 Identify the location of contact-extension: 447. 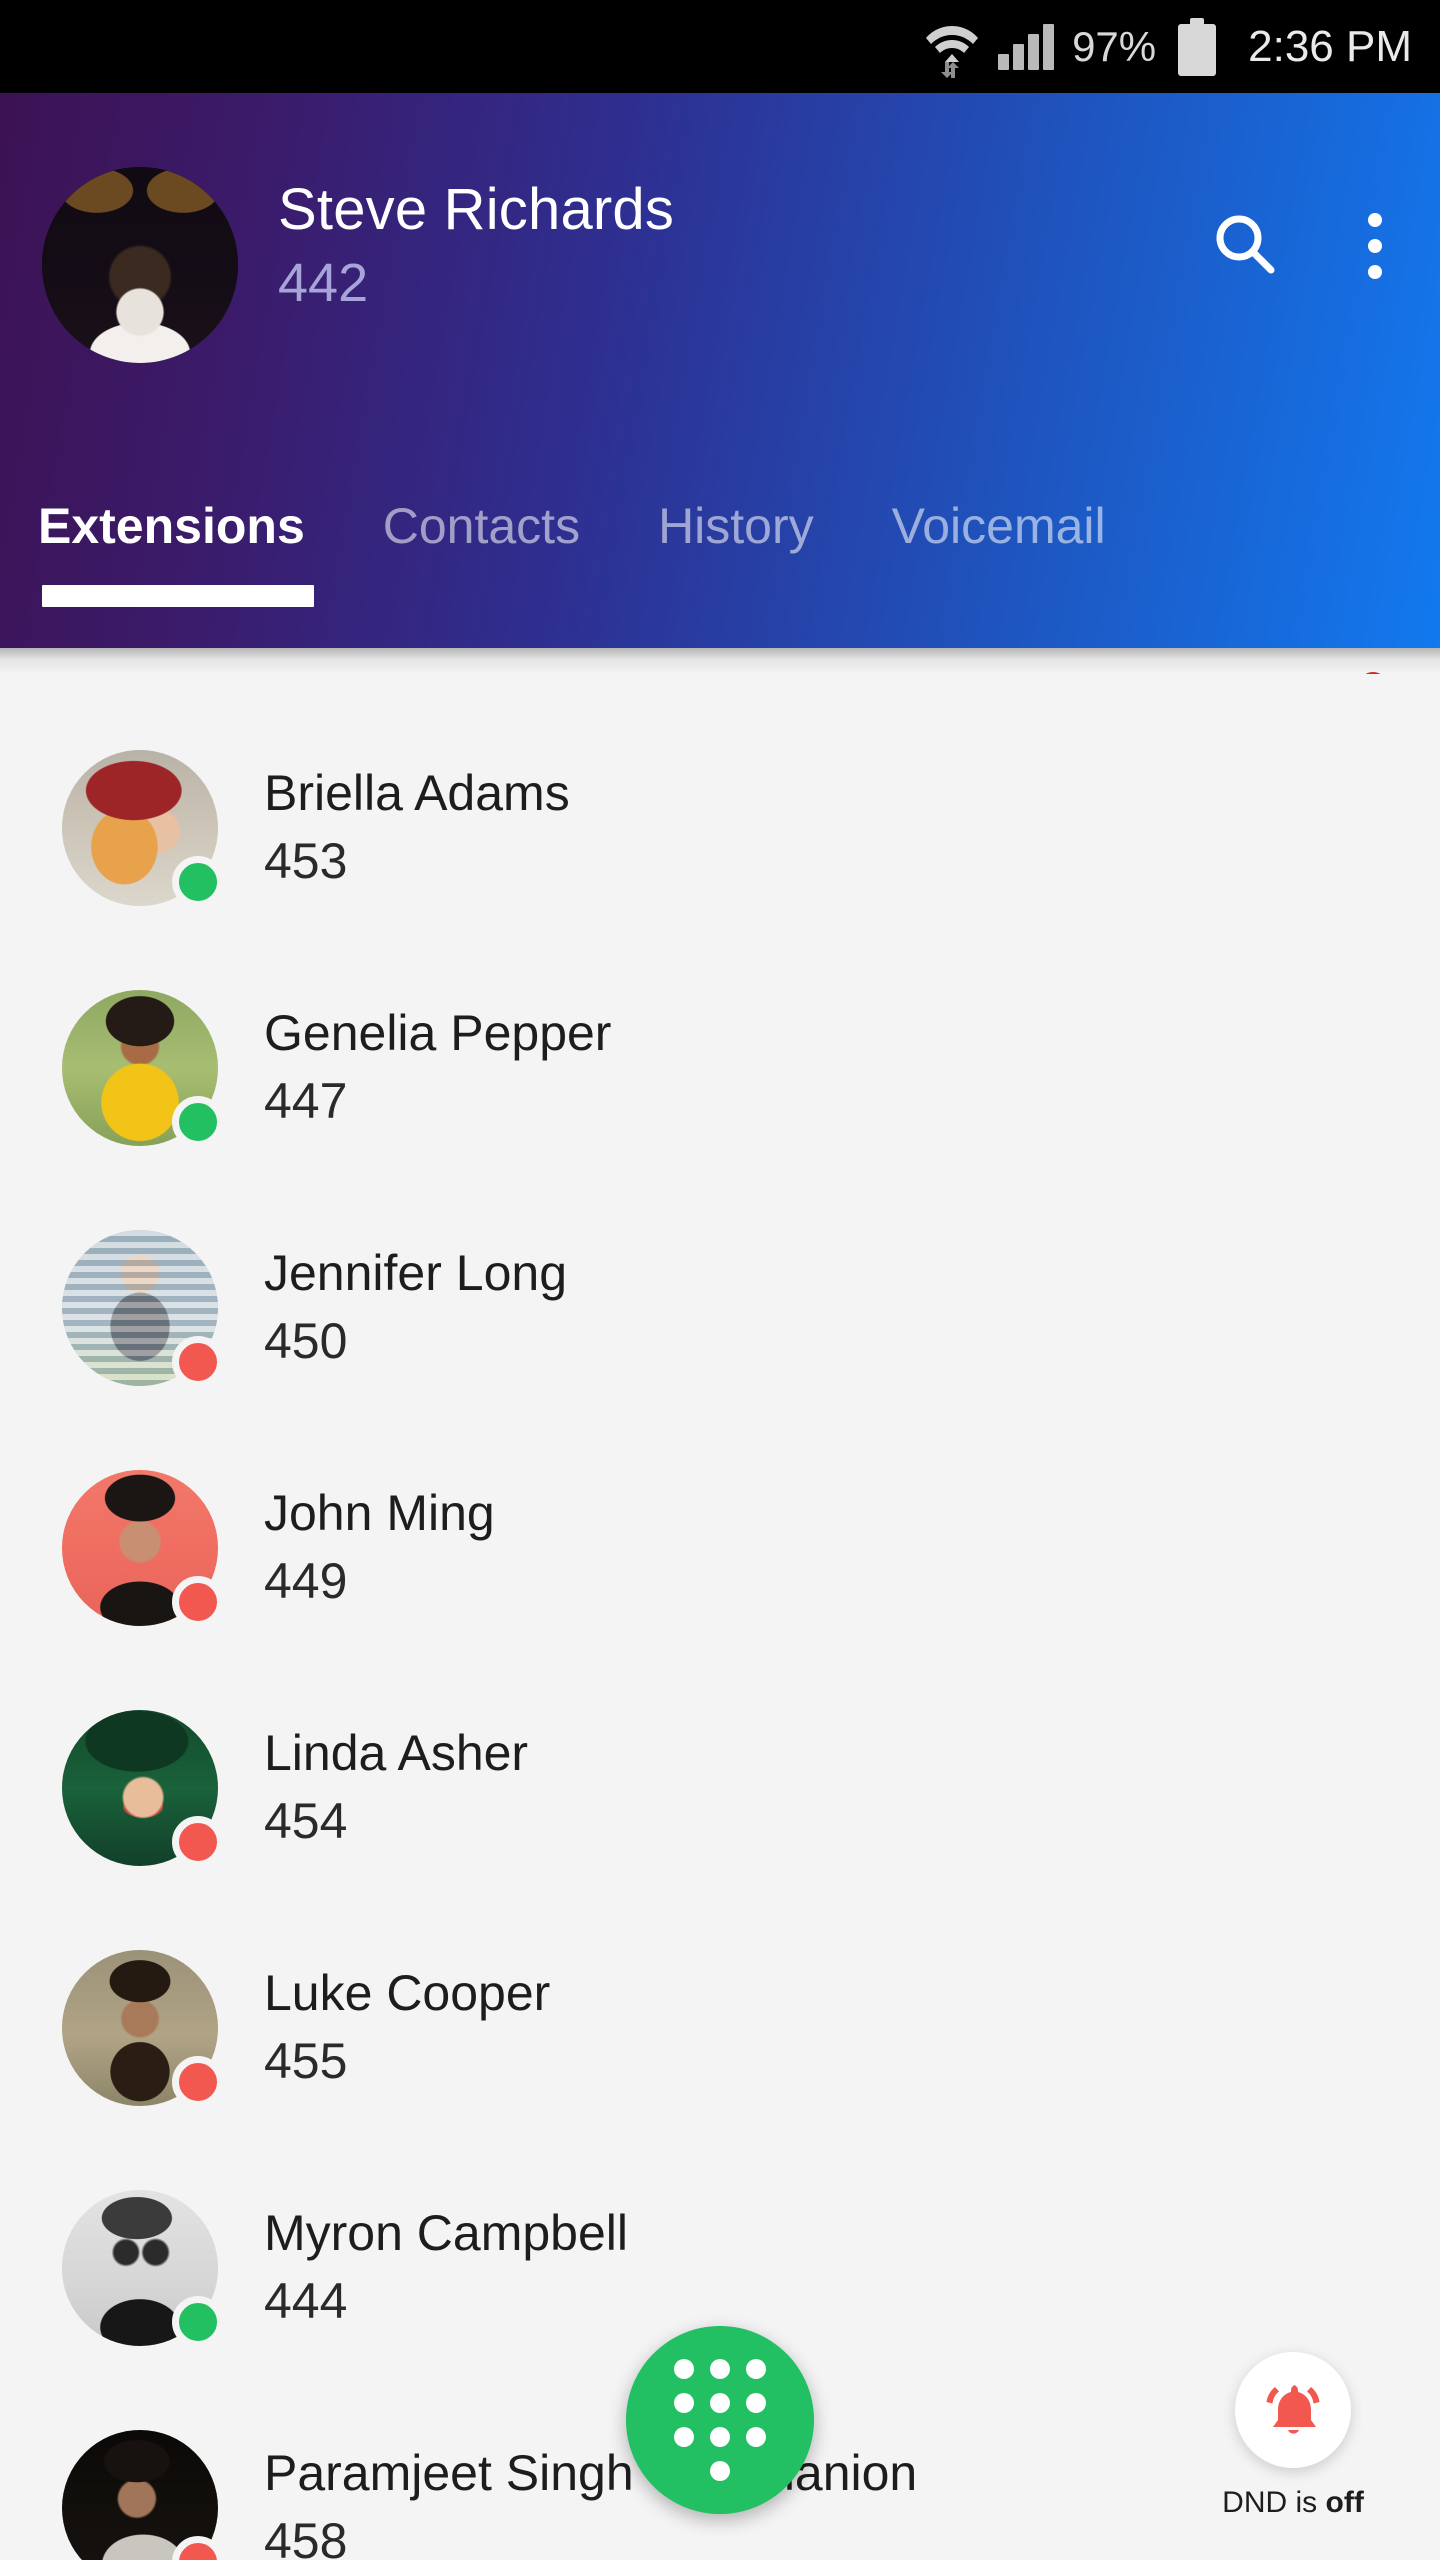
(306, 1101).